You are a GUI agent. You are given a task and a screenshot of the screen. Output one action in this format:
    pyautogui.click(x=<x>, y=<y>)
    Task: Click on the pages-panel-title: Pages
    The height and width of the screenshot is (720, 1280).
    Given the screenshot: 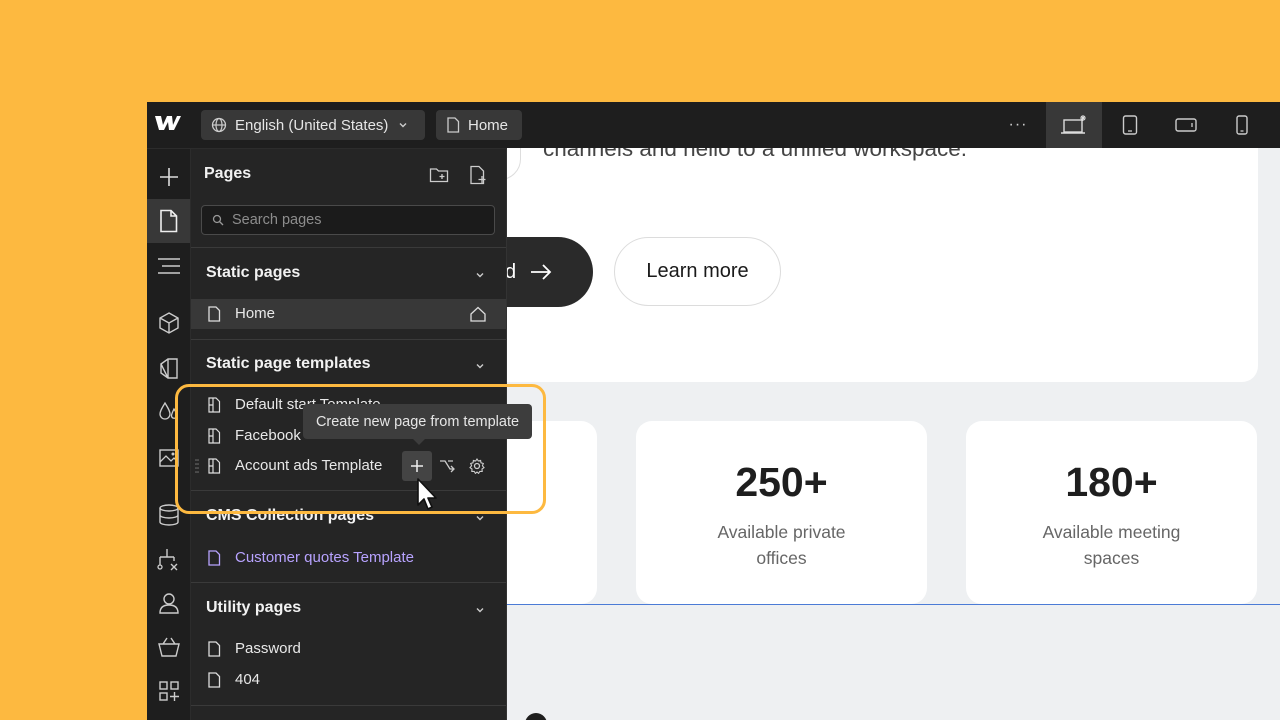 What is the action you would take?
    pyautogui.click(x=228, y=173)
    